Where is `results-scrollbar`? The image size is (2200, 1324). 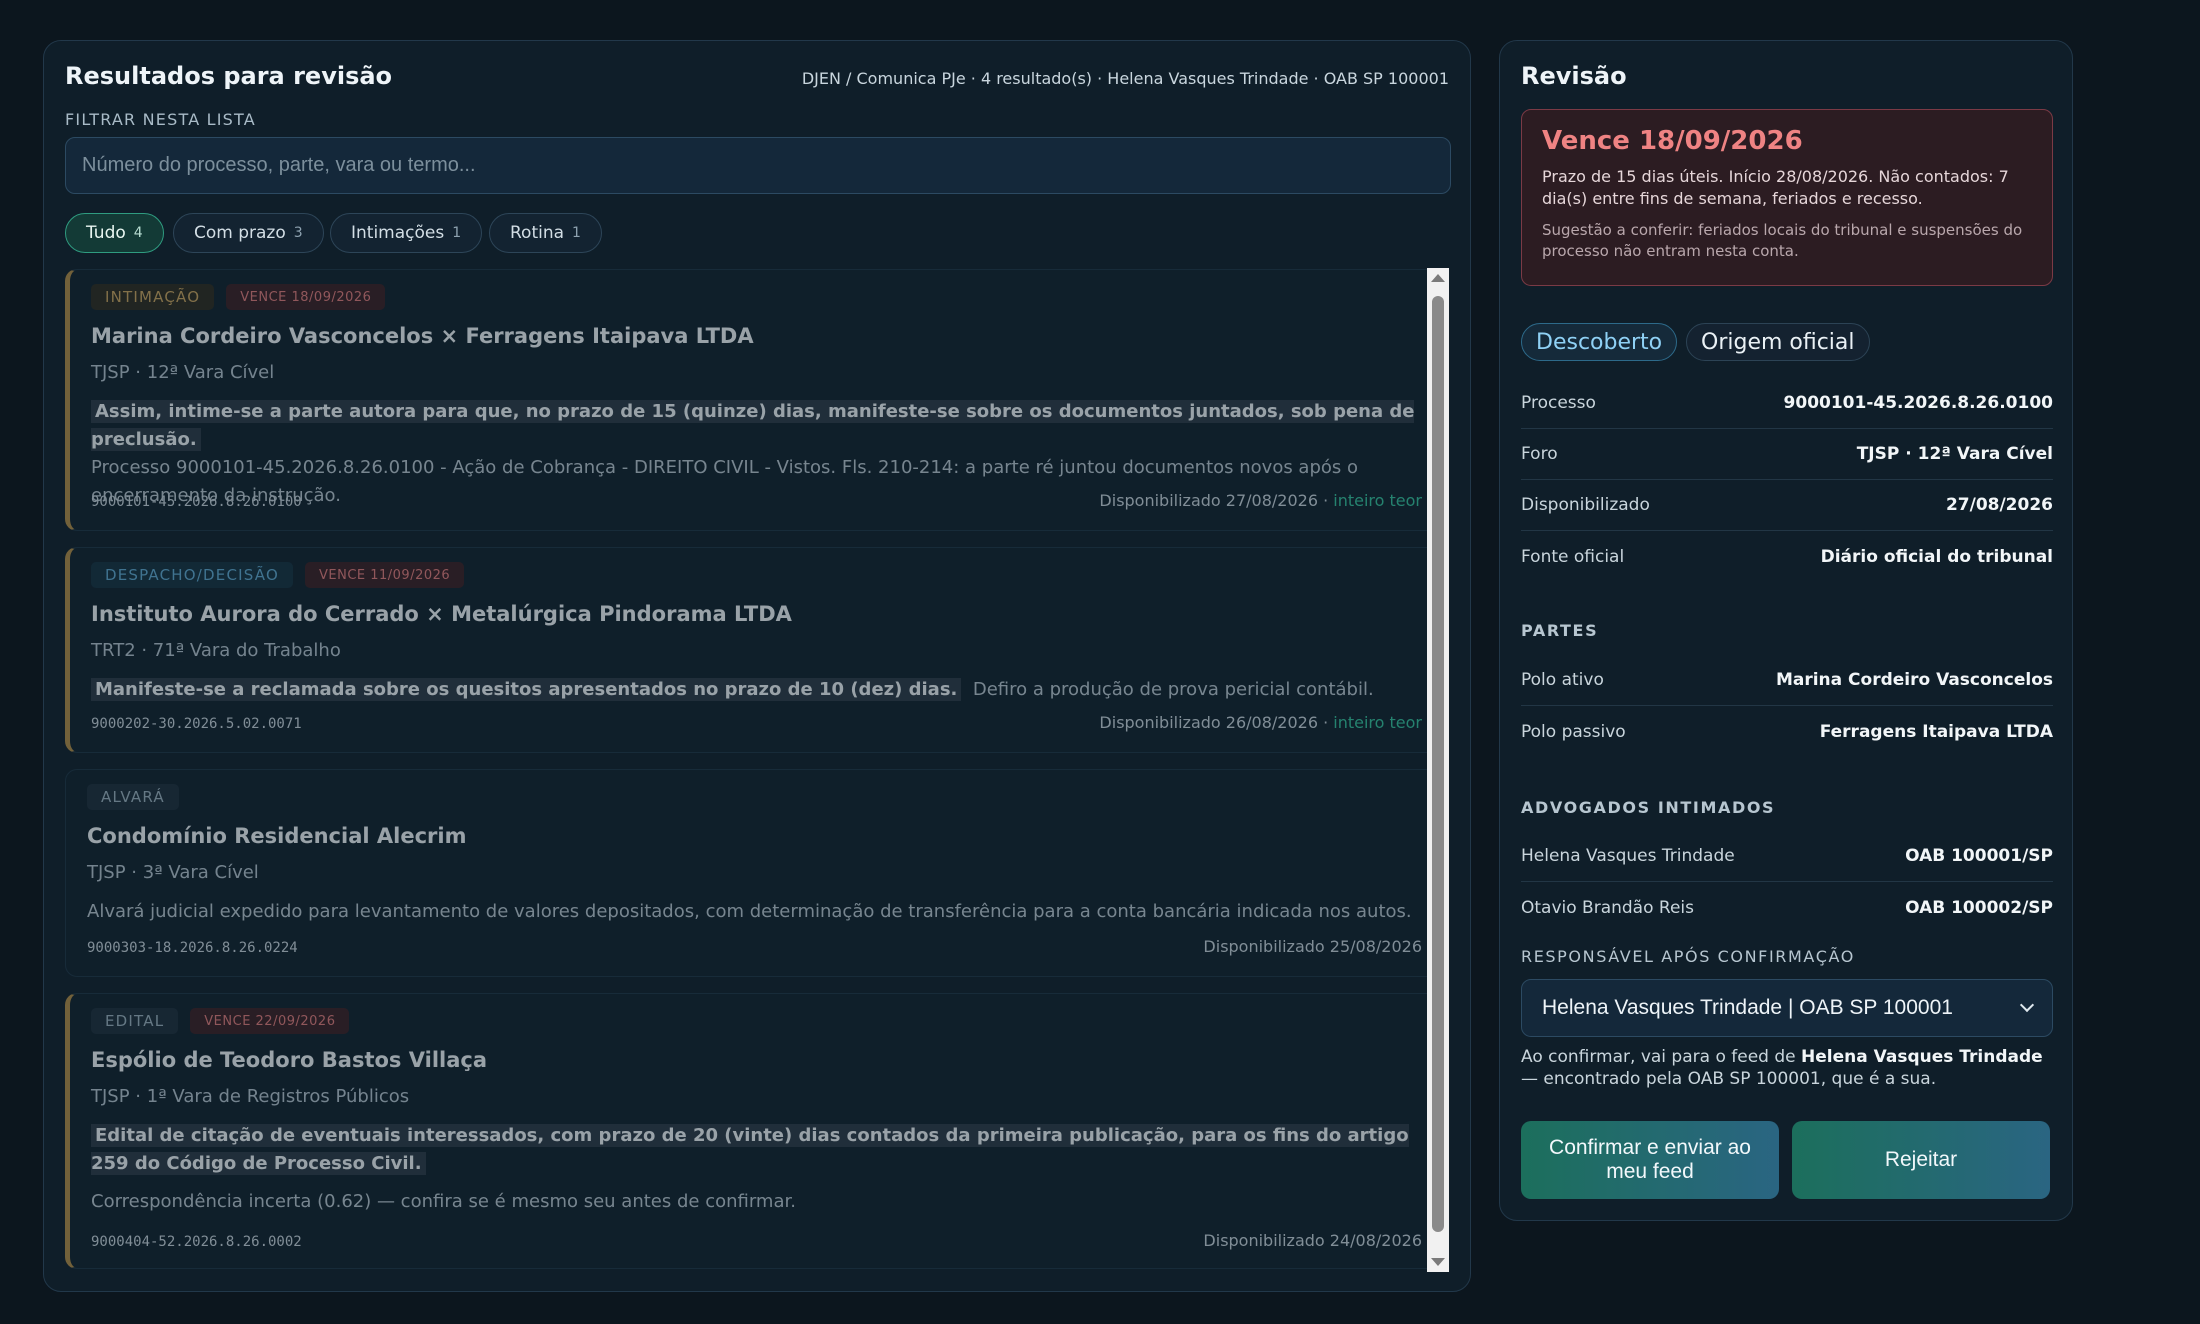 results-scrollbar is located at coordinates (1438, 770).